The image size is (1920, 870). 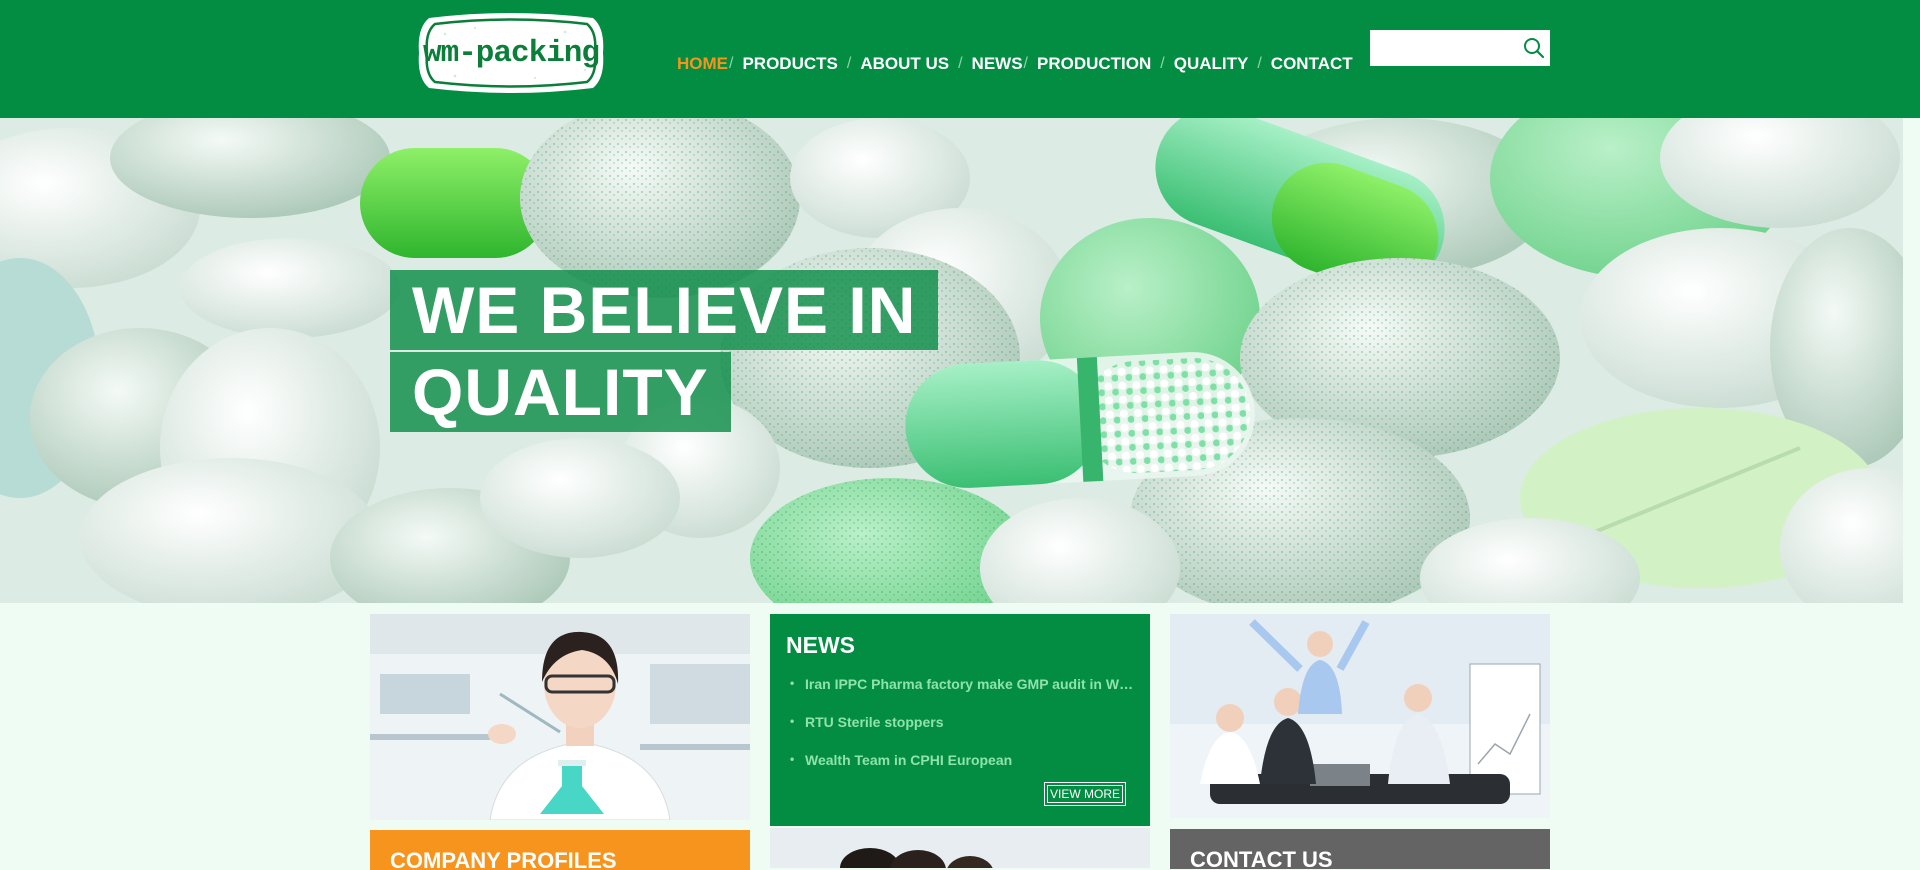 I want to click on company-profiles-section: COMPANY PROFILES, so click(x=560, y=850).